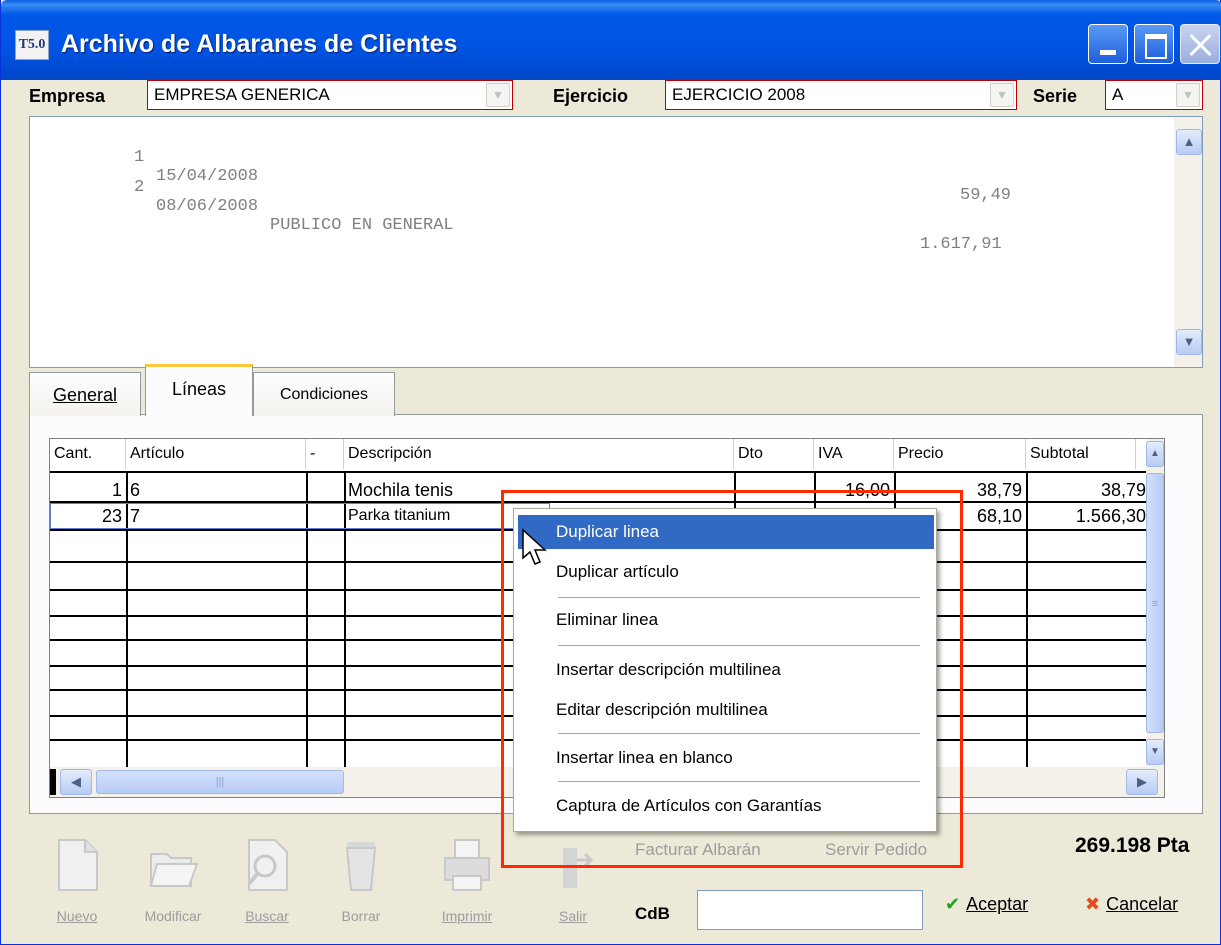  I want to click on scroll-thumb: ≡, so click(1155, 603).